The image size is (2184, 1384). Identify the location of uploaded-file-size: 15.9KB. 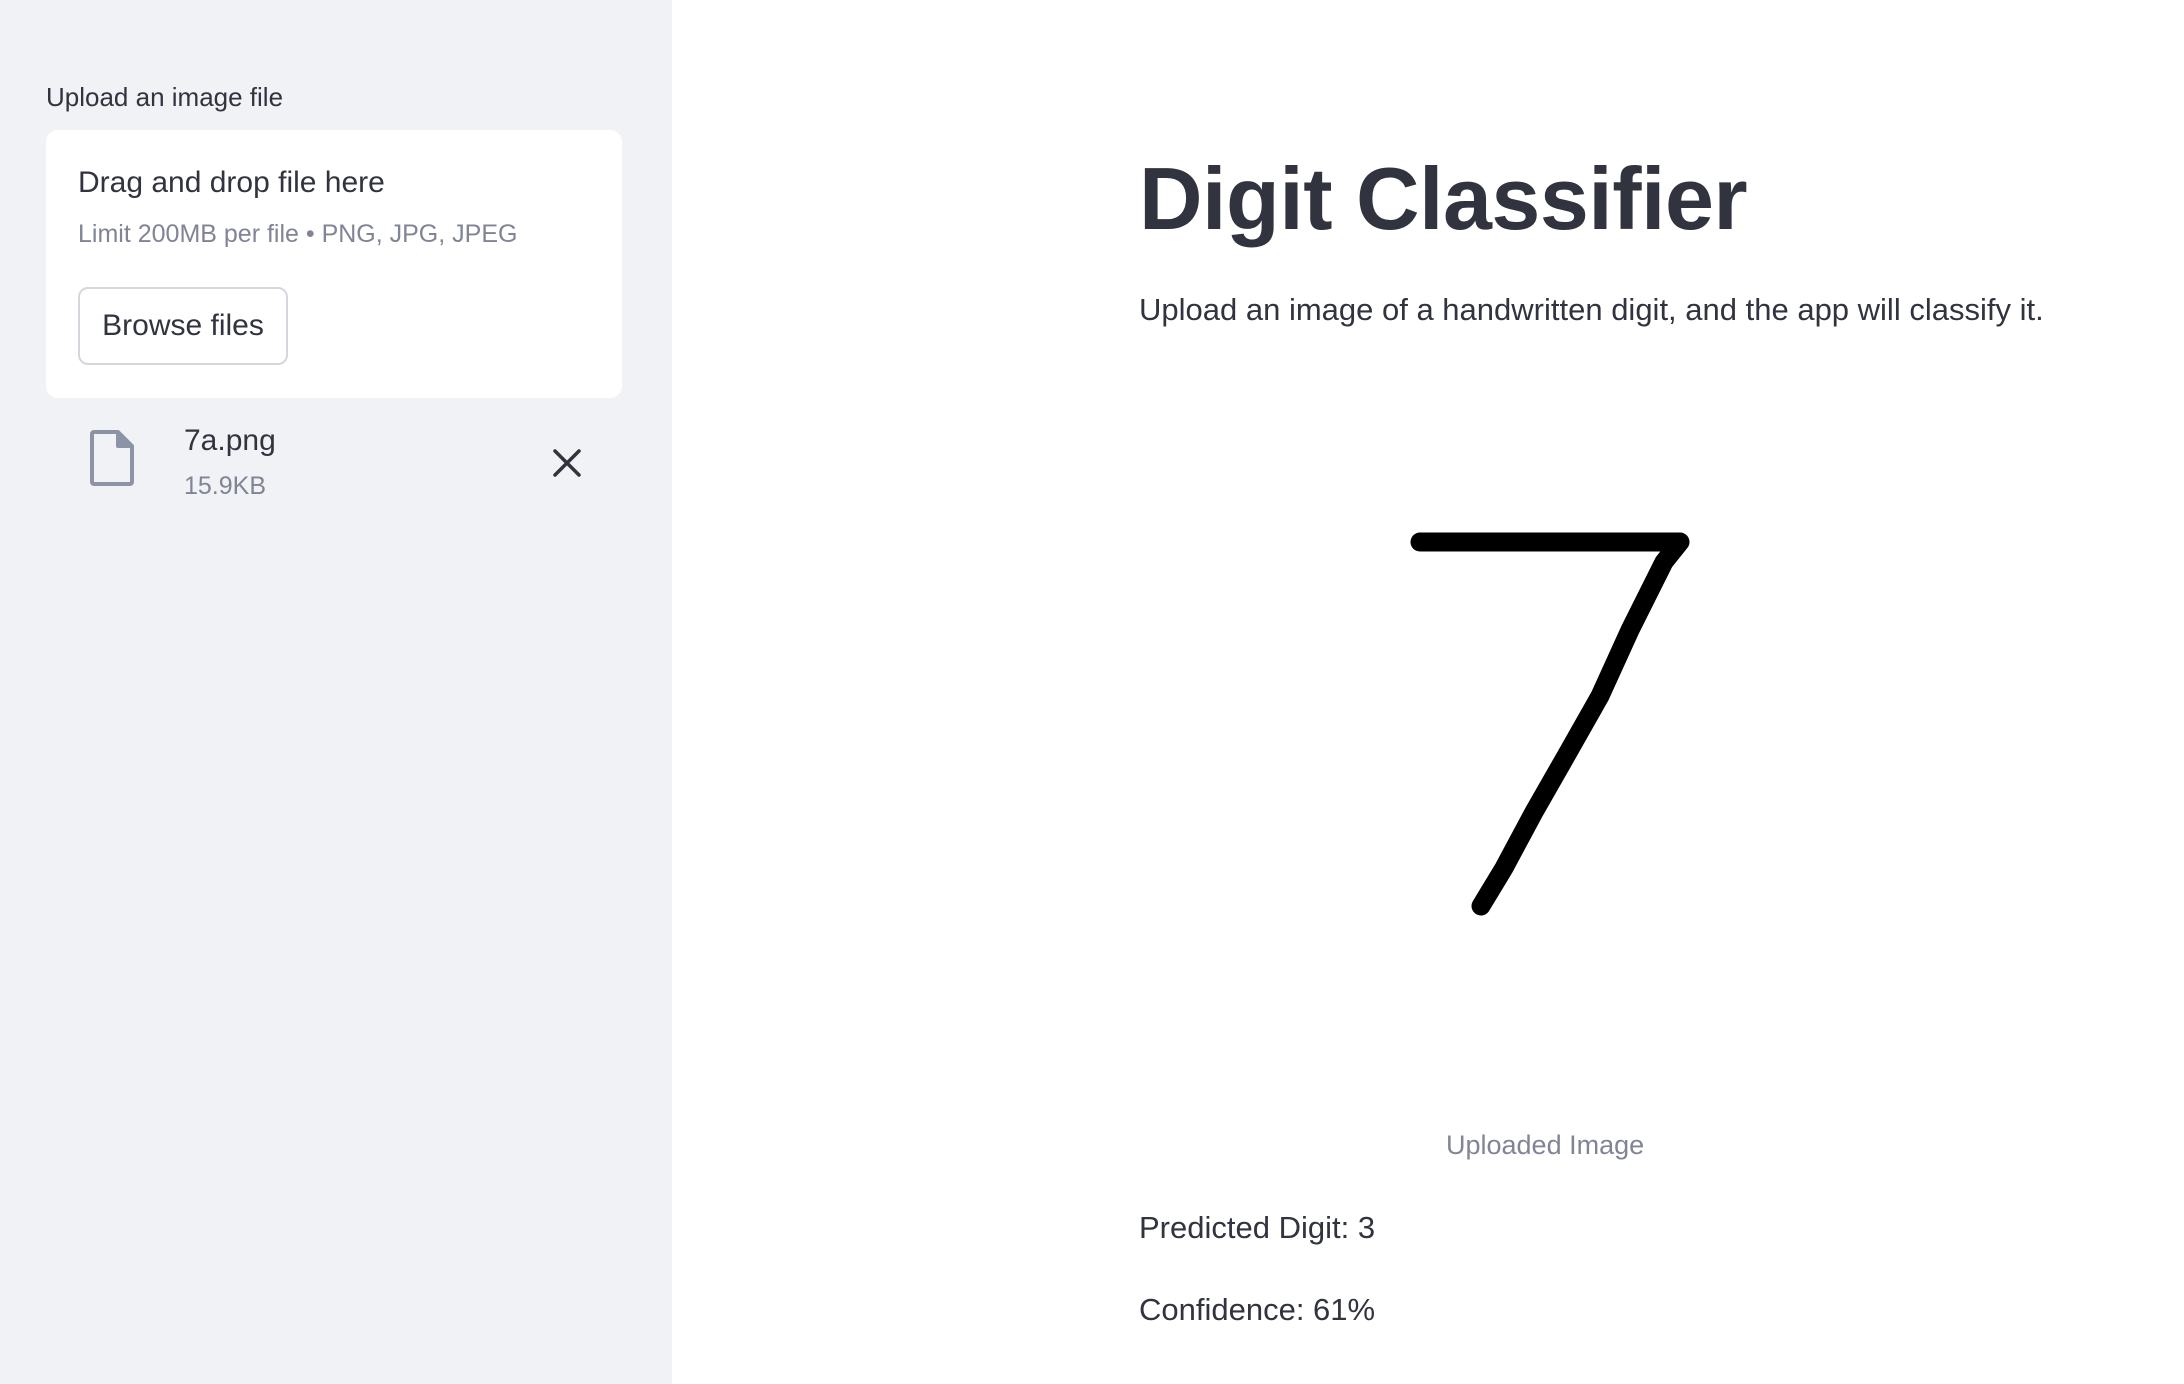
(225, 486).